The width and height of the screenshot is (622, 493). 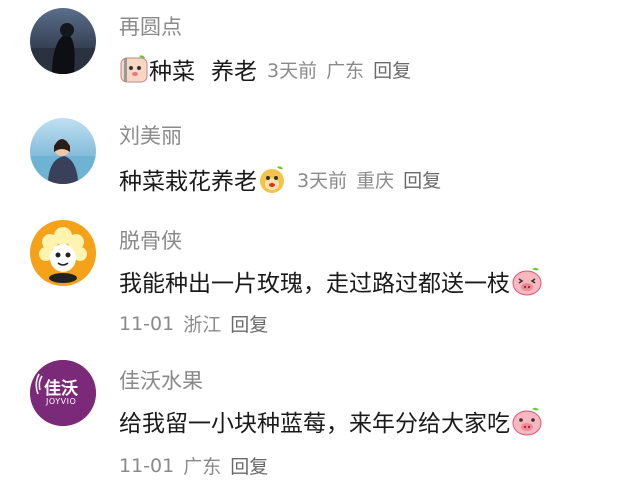 I want to click on comment-meta: 3天前 广东 回复, so click(x=339, y=69).